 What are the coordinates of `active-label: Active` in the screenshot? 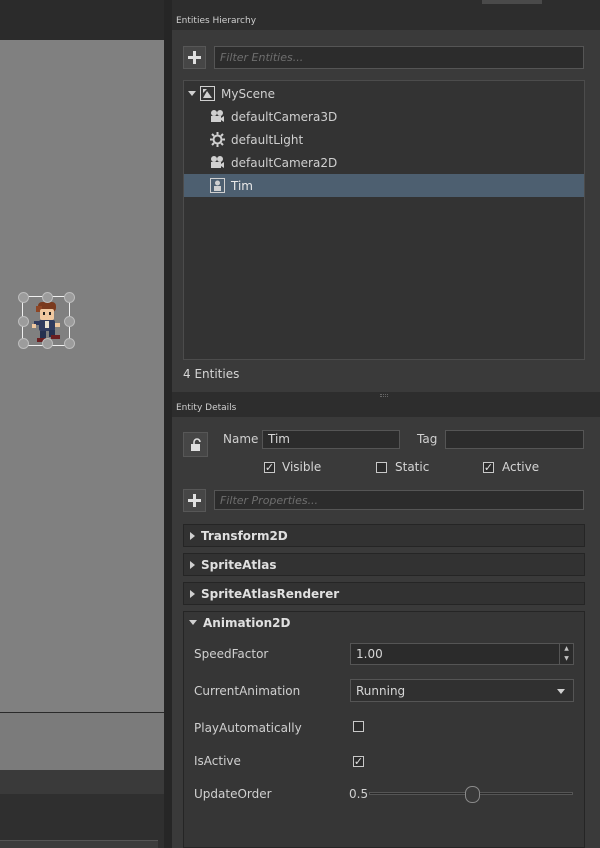 It's located at (521, 467).